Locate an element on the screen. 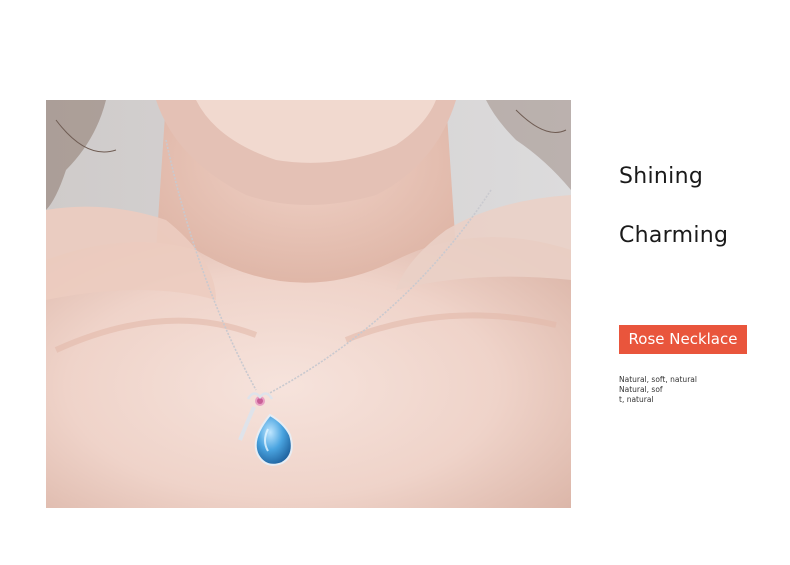  description-line-1: Natural, soft, natural is located at coordinates (658, 379).